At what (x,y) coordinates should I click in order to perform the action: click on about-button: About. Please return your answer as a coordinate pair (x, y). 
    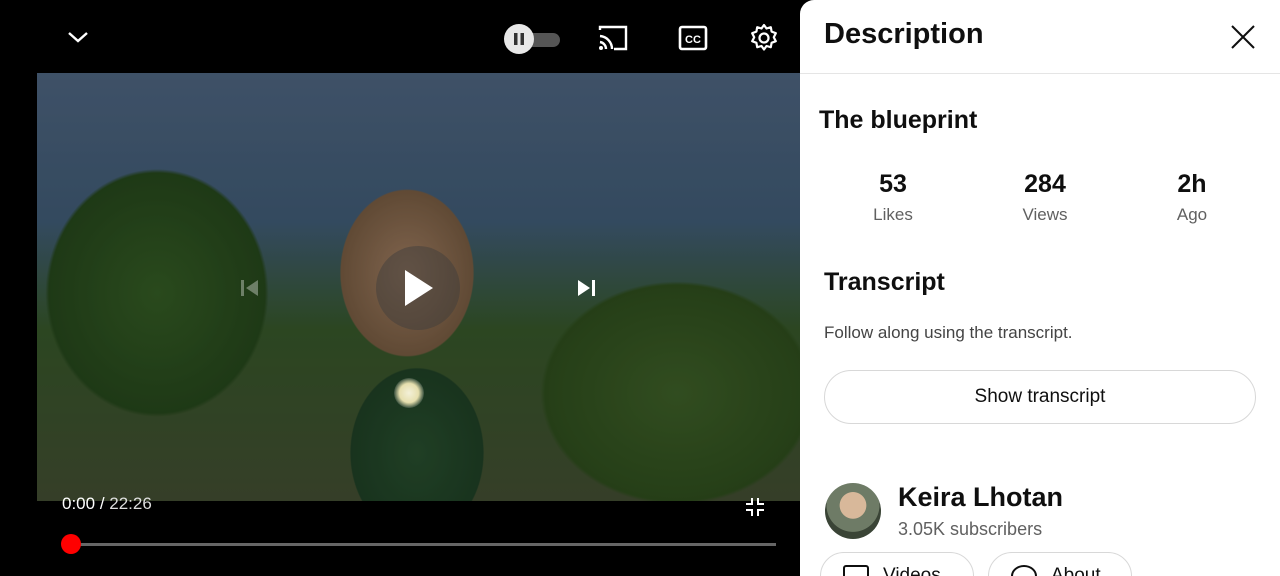
    Looking at the image, I should click on (1060, 564).